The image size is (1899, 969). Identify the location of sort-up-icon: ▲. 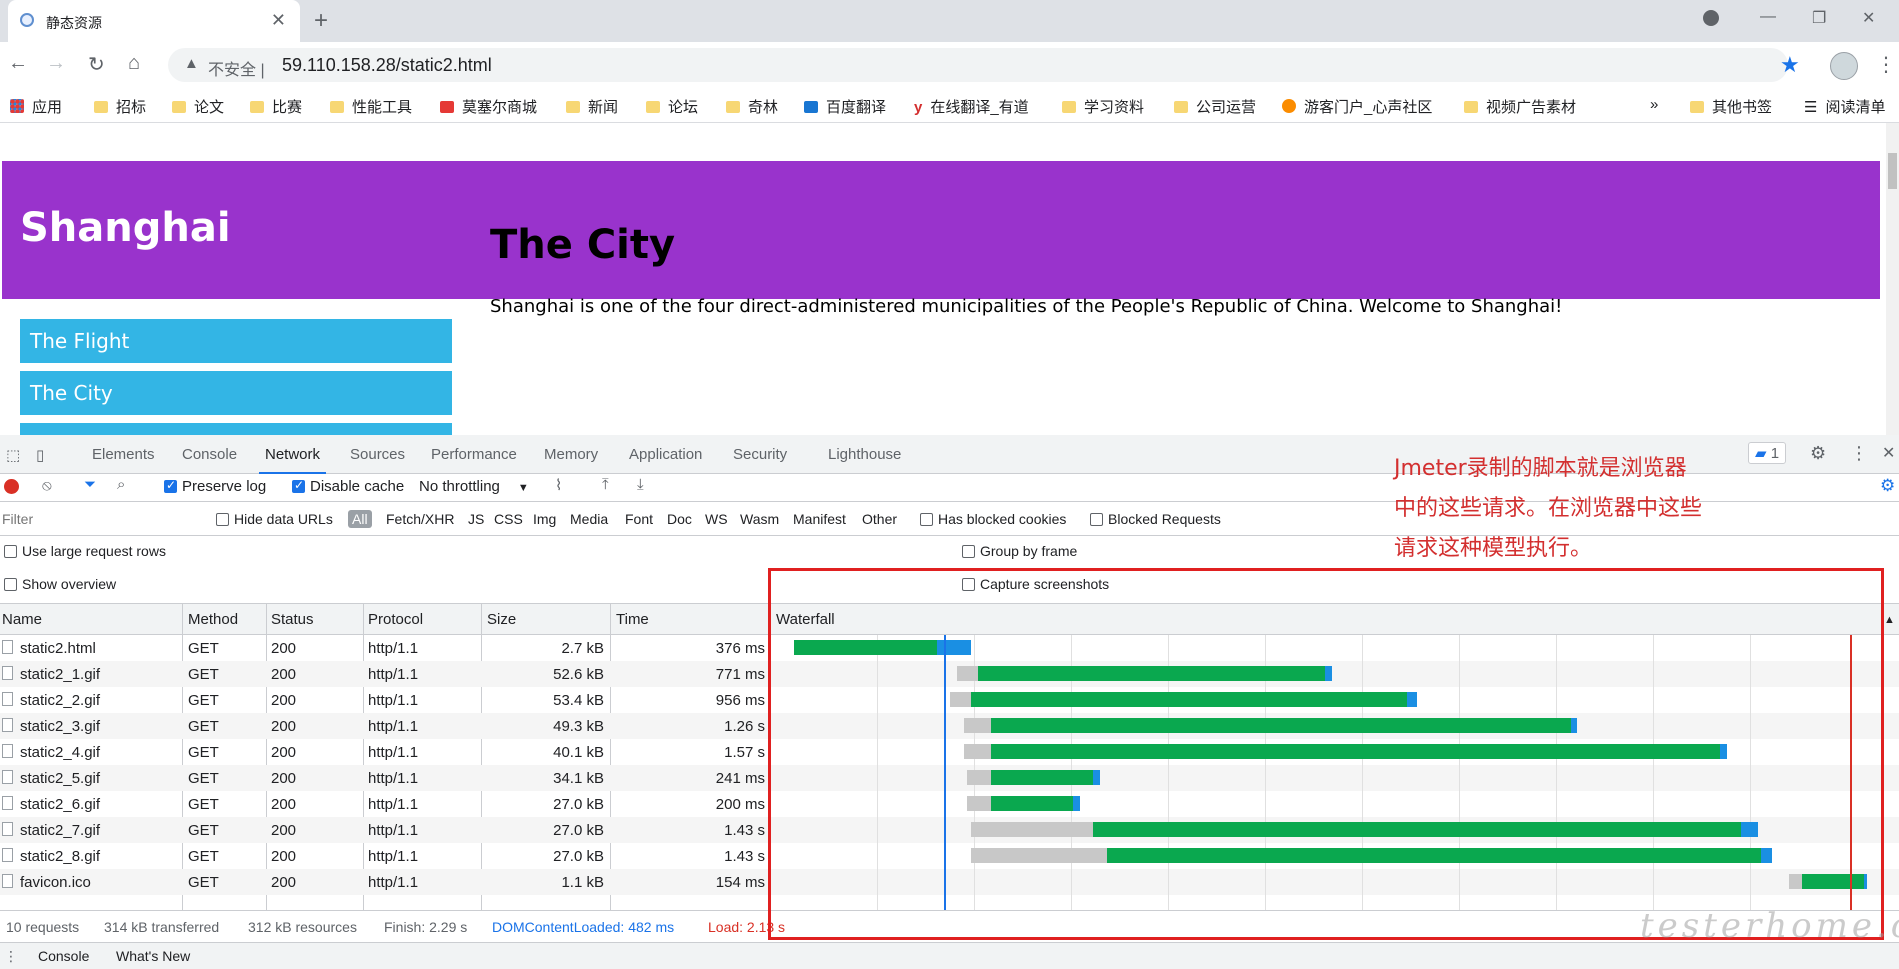
(1889, 620).